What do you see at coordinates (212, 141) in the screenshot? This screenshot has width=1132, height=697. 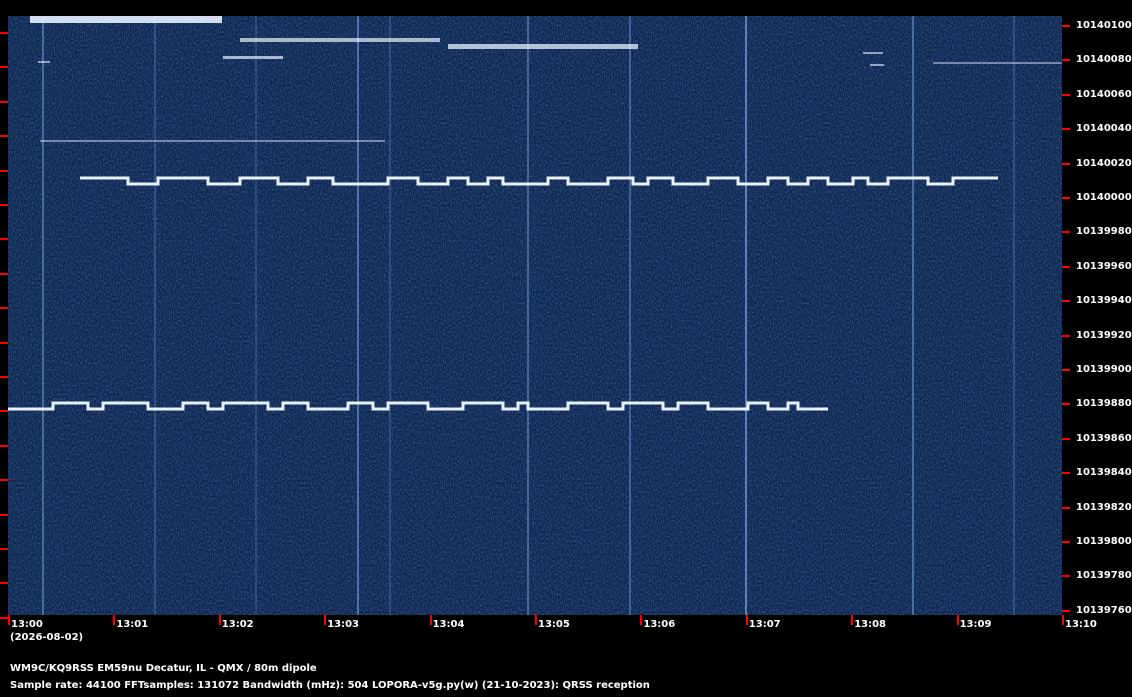 I see `signal-faint-row` at bounding box center [212, 141].